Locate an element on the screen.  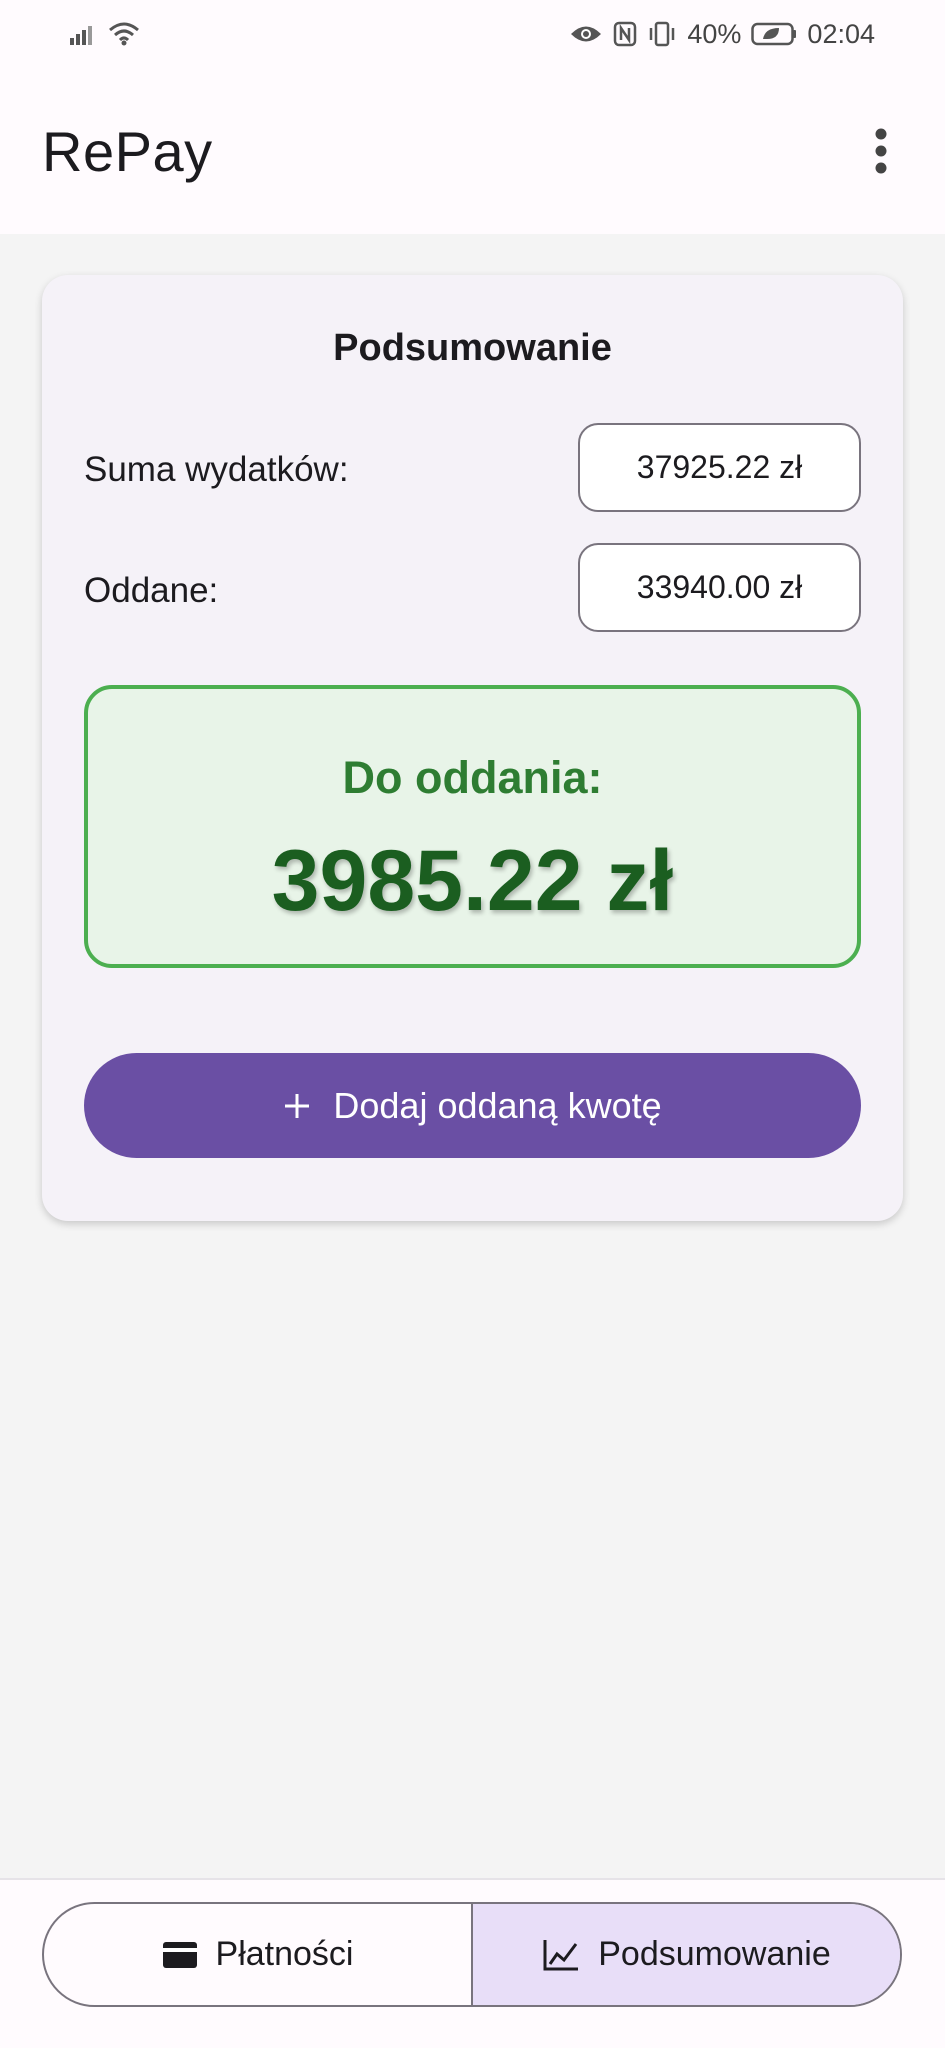
amount-due-box: Do oddania: 3985.22 zł is located at coordinates (472, 826).